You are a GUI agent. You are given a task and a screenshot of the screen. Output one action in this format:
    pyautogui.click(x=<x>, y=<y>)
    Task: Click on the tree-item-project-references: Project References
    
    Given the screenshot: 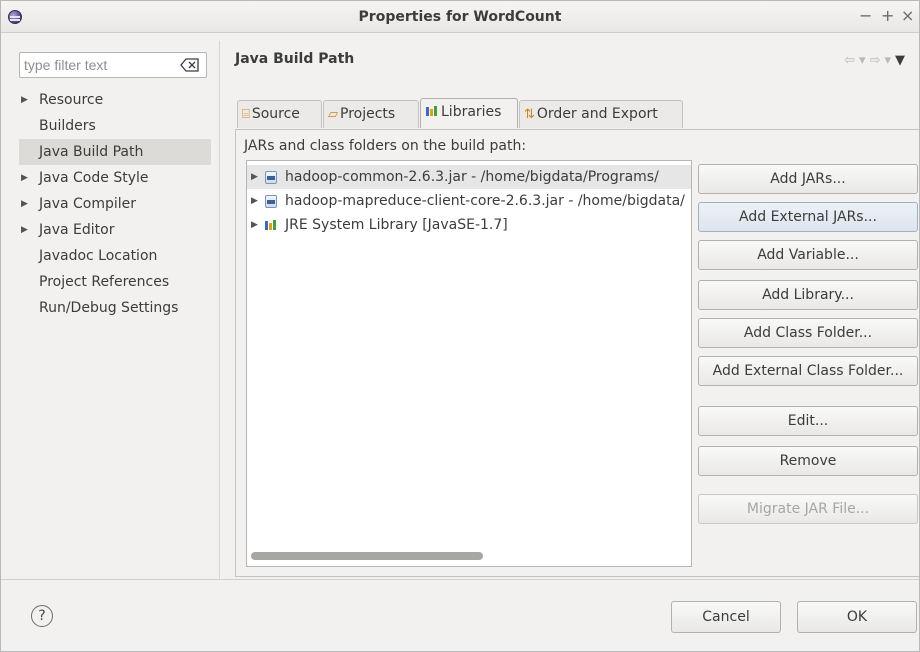 What is the action you would take?
    pyautogui.click(x=115, y=282)
    